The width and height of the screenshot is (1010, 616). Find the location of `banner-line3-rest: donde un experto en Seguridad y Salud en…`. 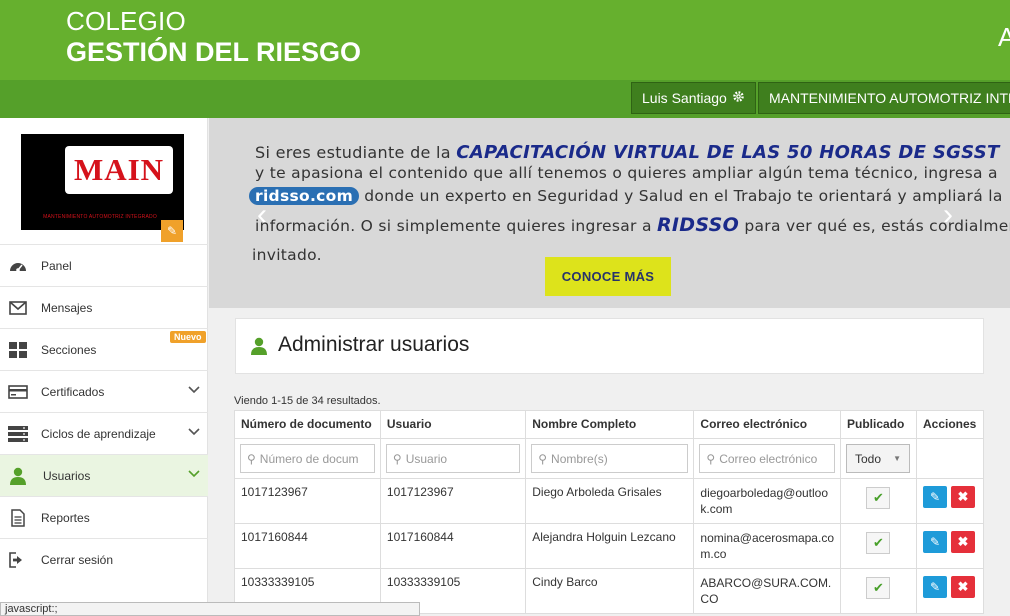

banner-line3-rest: donde un experto en Seguridad y Salud en… is located at coordinates (683, 196).